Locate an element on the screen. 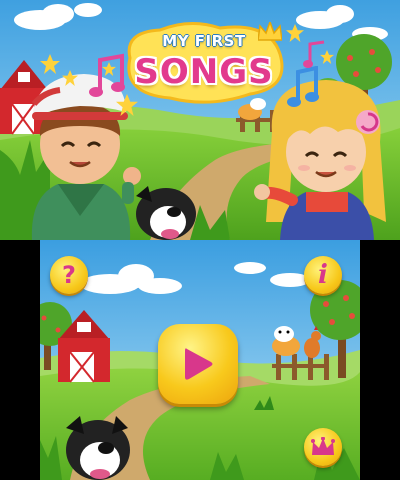 This screenshot has height=480, width=400. screen-border-right is located at coordinates (380, 360).